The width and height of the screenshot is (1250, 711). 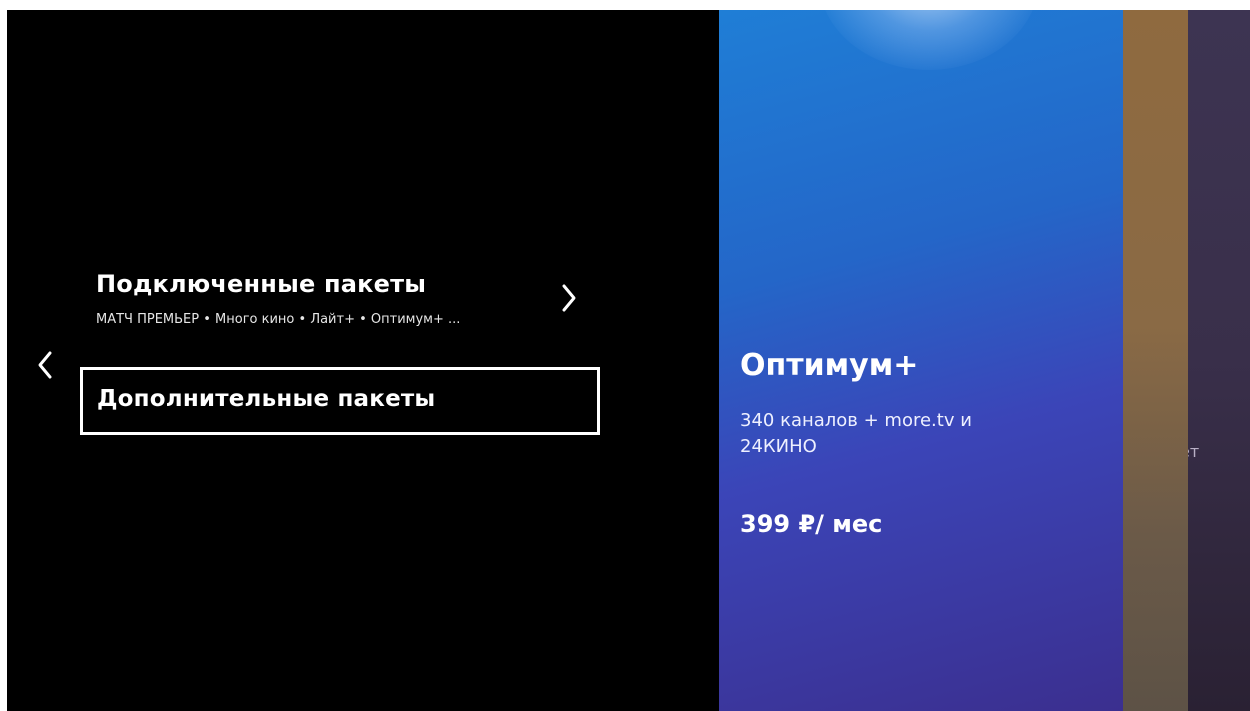 I want to click on package-name: Оптимум+, so click(x=829, y=365).